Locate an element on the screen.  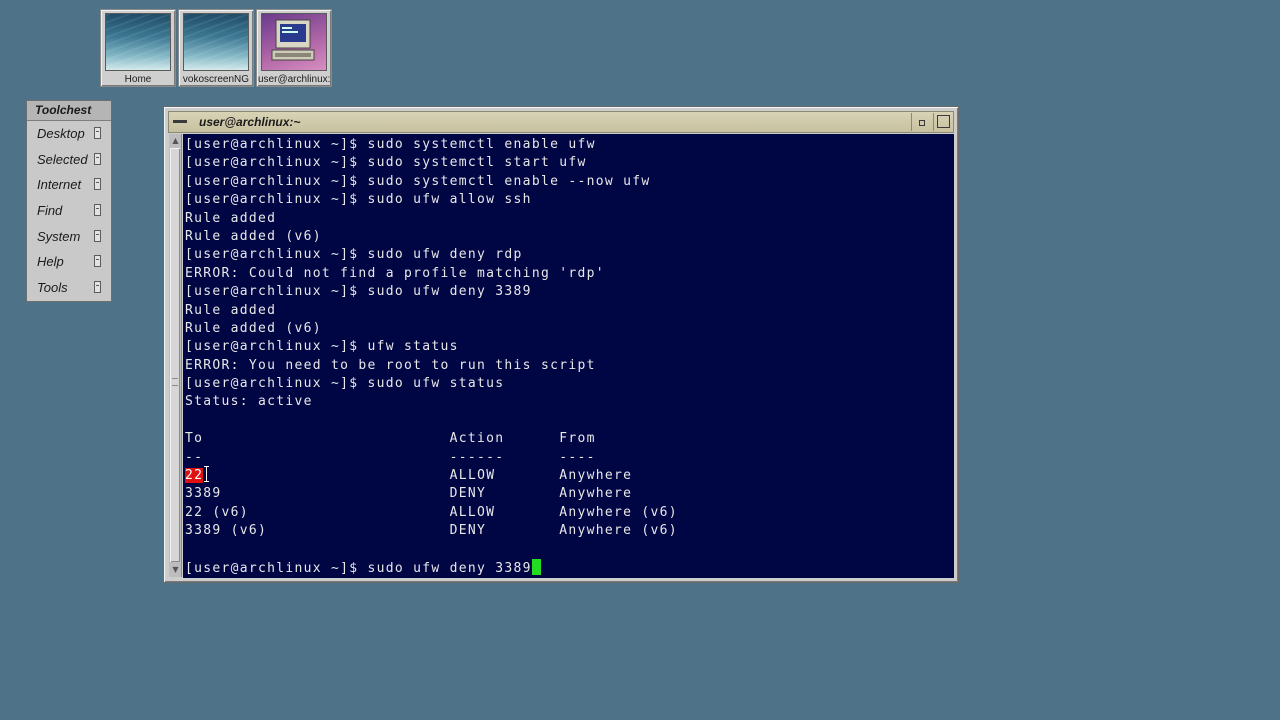
selected-text: 22 is located at coordinates (194, 476).